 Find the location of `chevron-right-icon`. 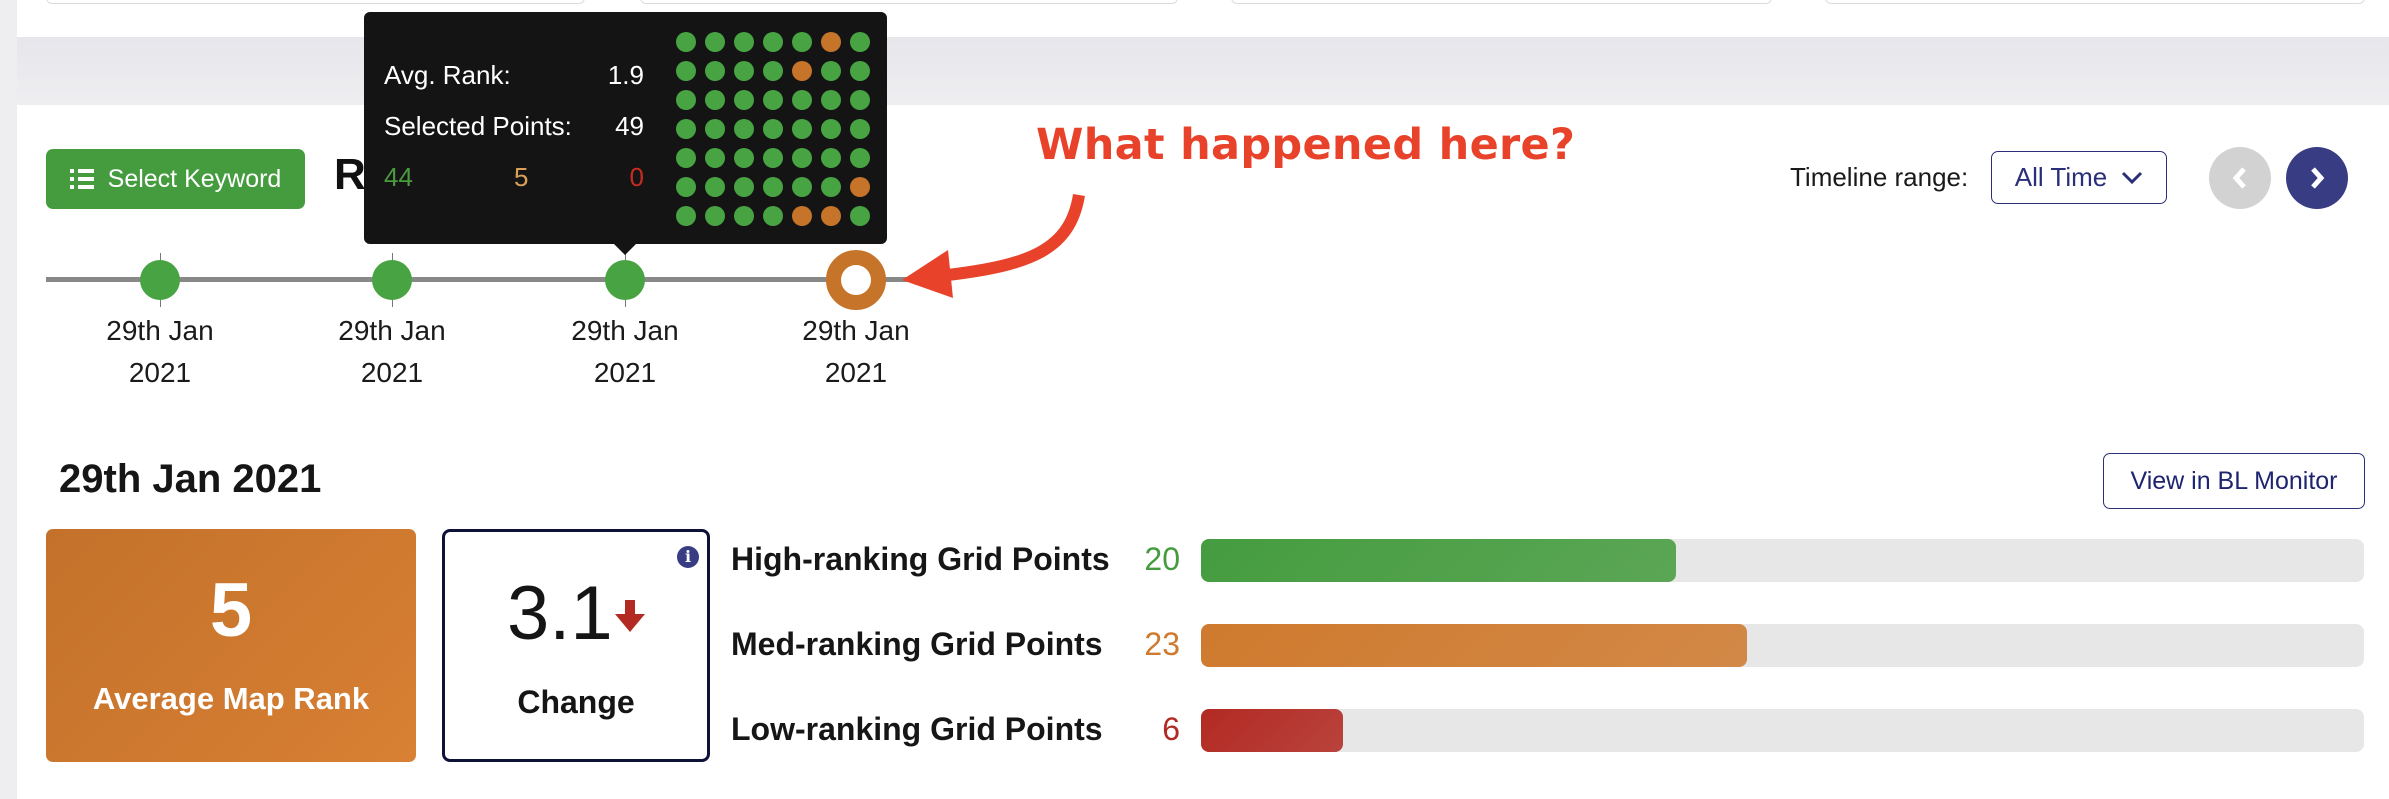

chevron-right-icon is located at coordinates (2318, 178).